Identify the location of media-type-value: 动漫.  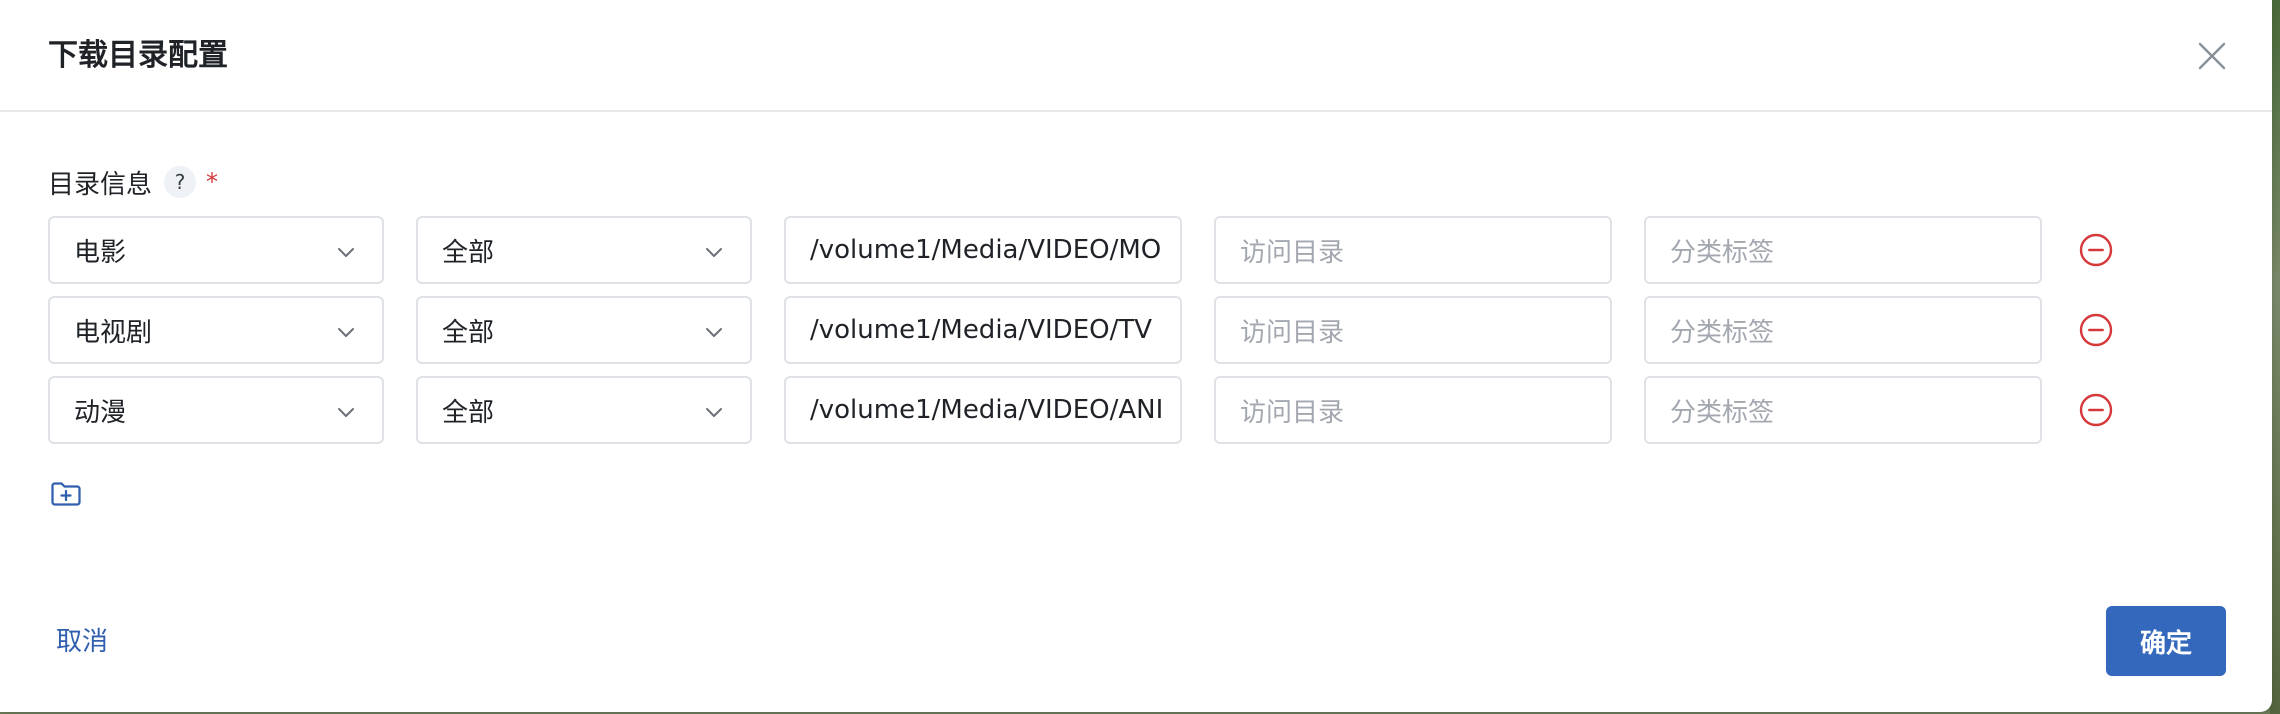
(100, 412).